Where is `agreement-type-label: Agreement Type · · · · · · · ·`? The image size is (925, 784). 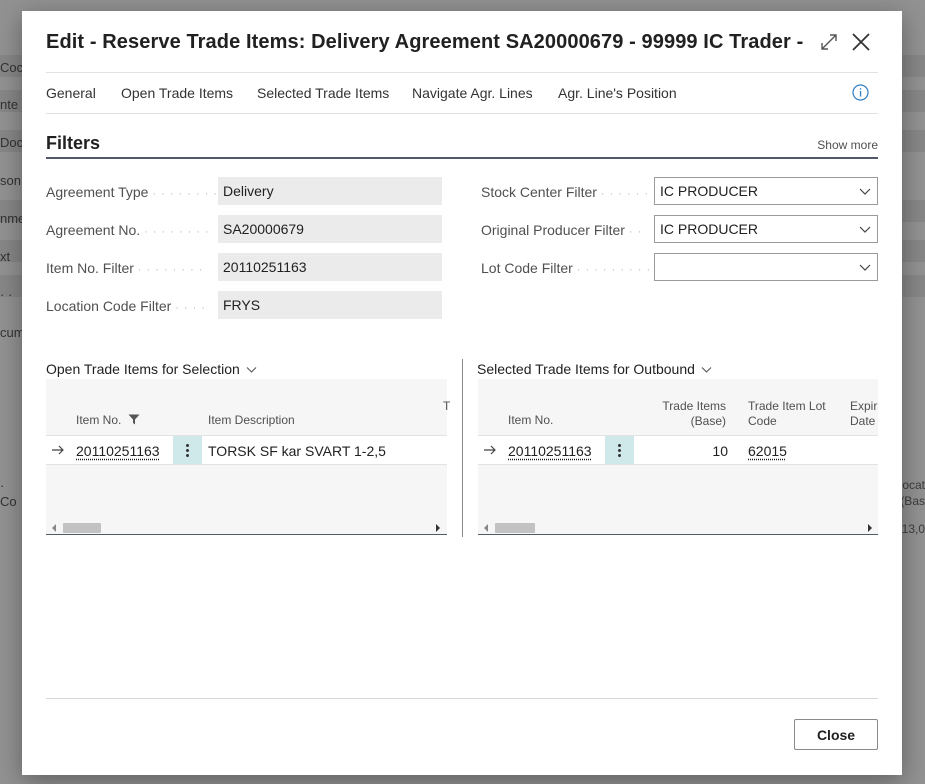 agreement-type-label: Agreement Type · · · · · · · · is located at coordinates (132, 192).